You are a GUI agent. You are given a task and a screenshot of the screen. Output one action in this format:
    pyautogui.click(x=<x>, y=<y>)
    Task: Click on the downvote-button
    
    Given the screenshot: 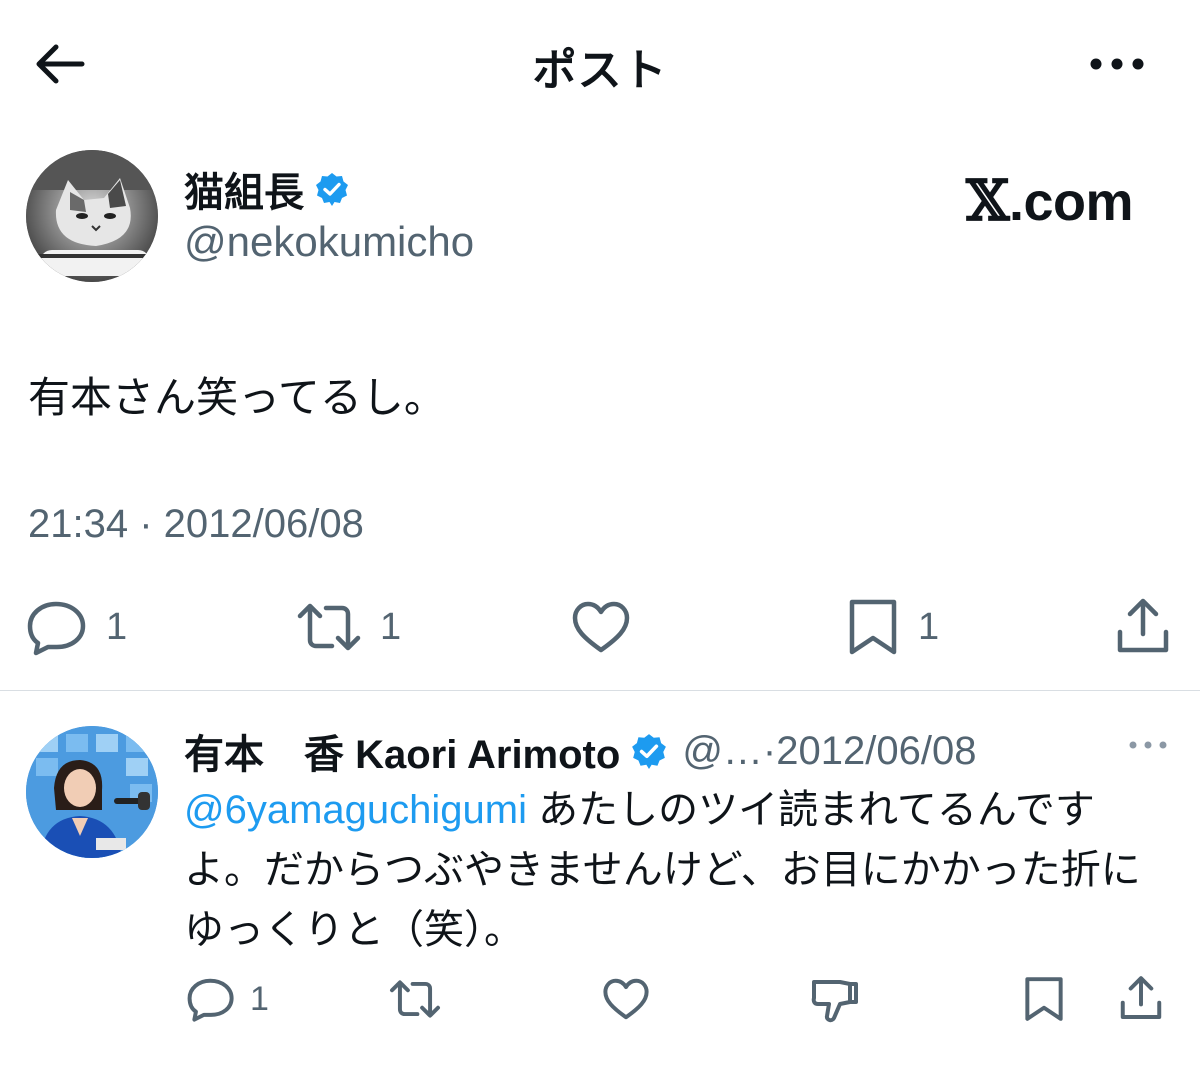 What is the action you would take?
    pyautogui.click(x=835, y=1000)
    